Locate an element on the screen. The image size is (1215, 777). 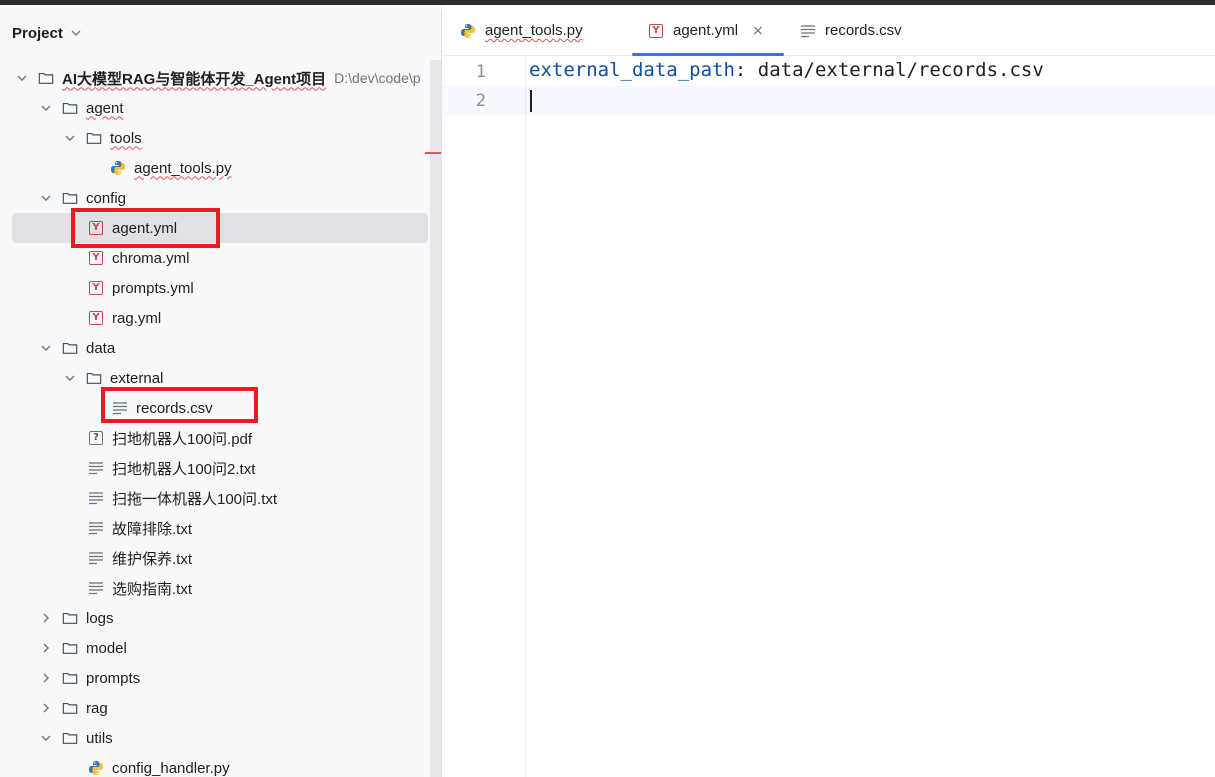
tree-item-label: rag is located at coordinates (97, 708).